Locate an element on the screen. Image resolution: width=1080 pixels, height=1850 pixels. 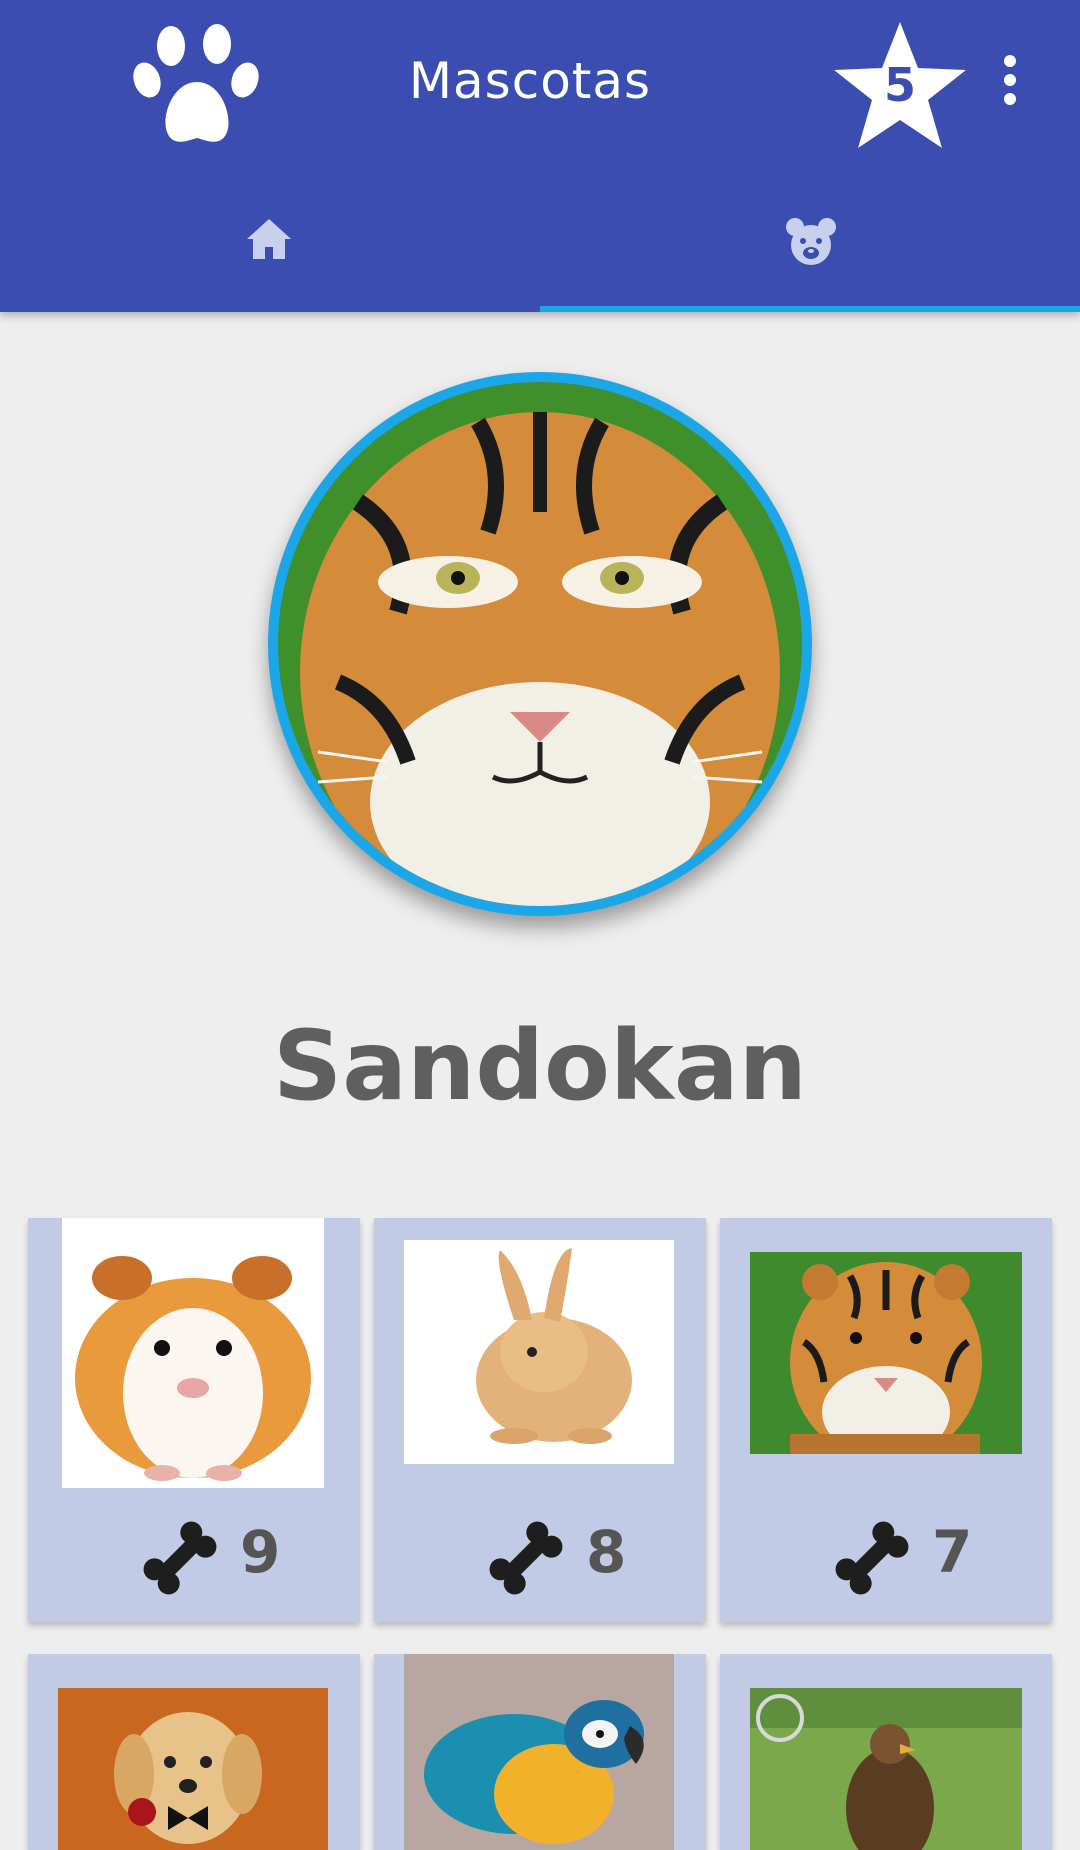
profile-avatar is located at coordinates (540, 644).